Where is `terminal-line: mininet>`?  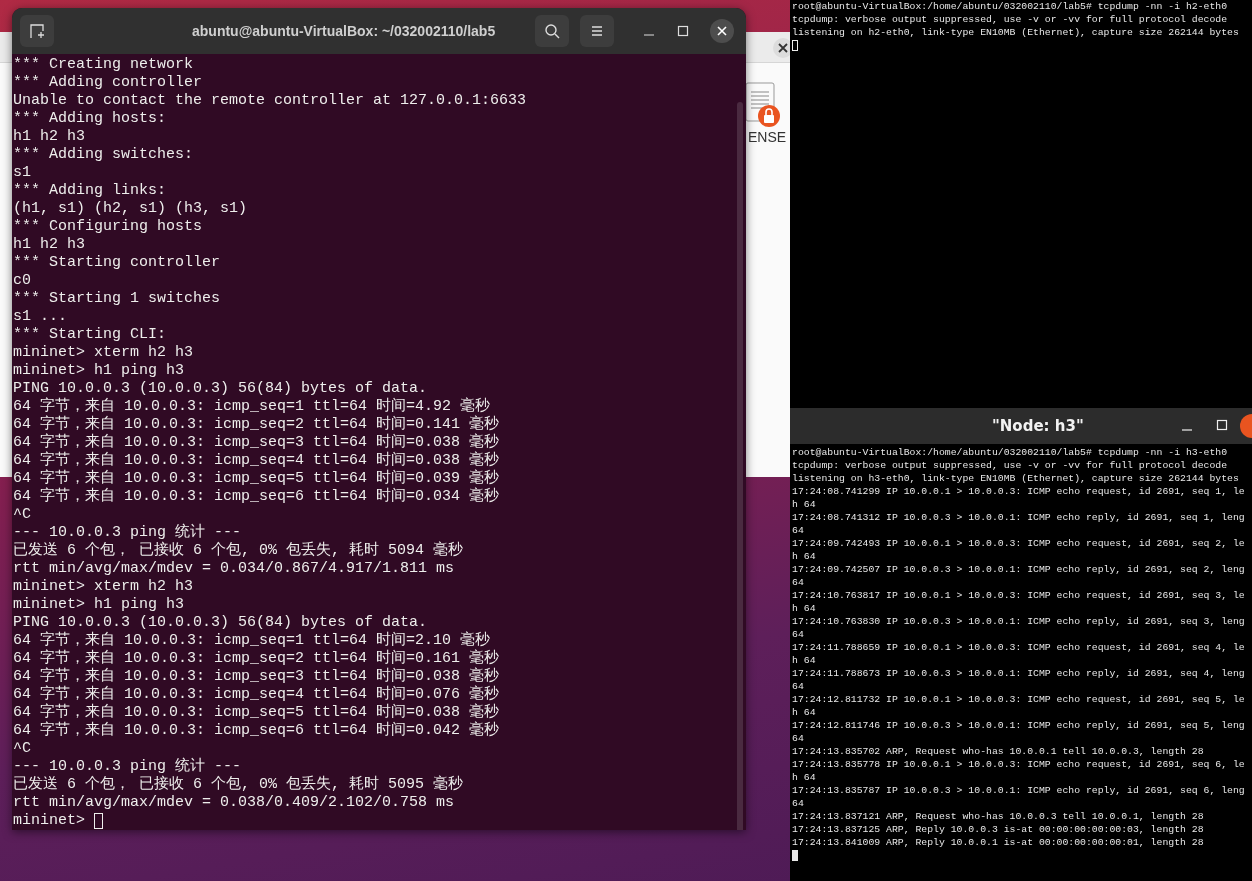 terminal-line: mininet> is located at coordinates (49, 821).